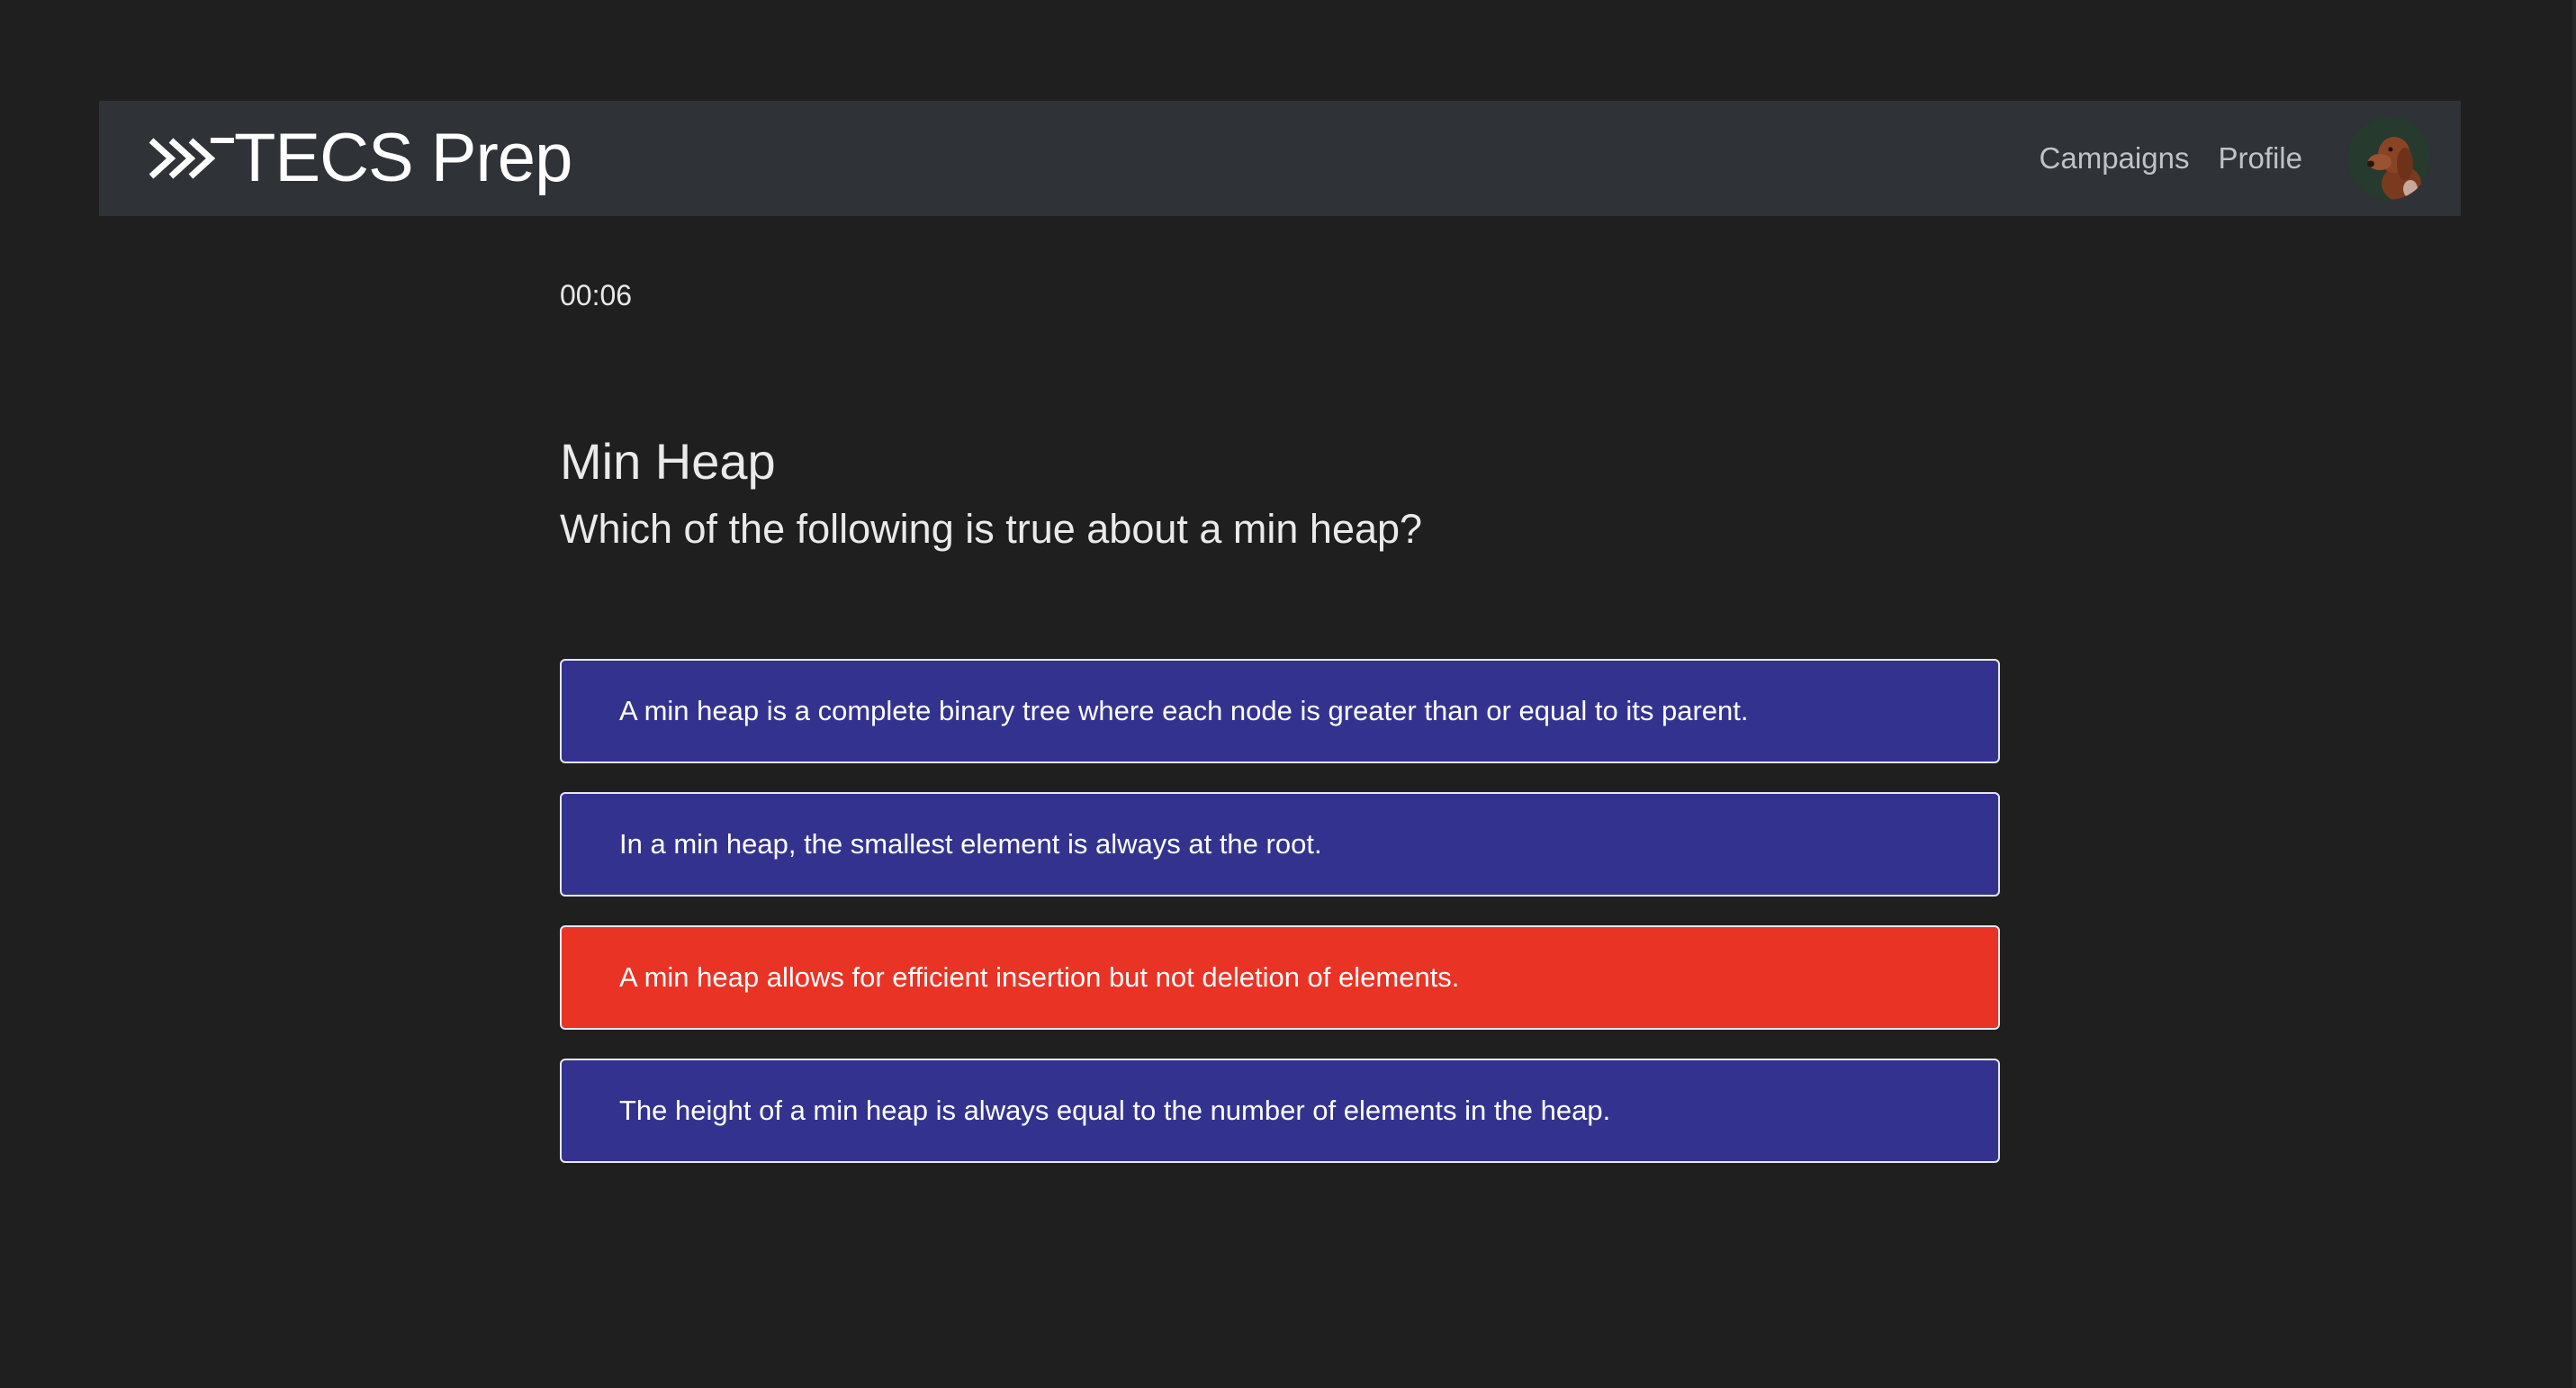 The height and width of the screenshot is (1388, 2576). I want to click on nav-link-campaigns: Campaigns, so click(2115, 159).